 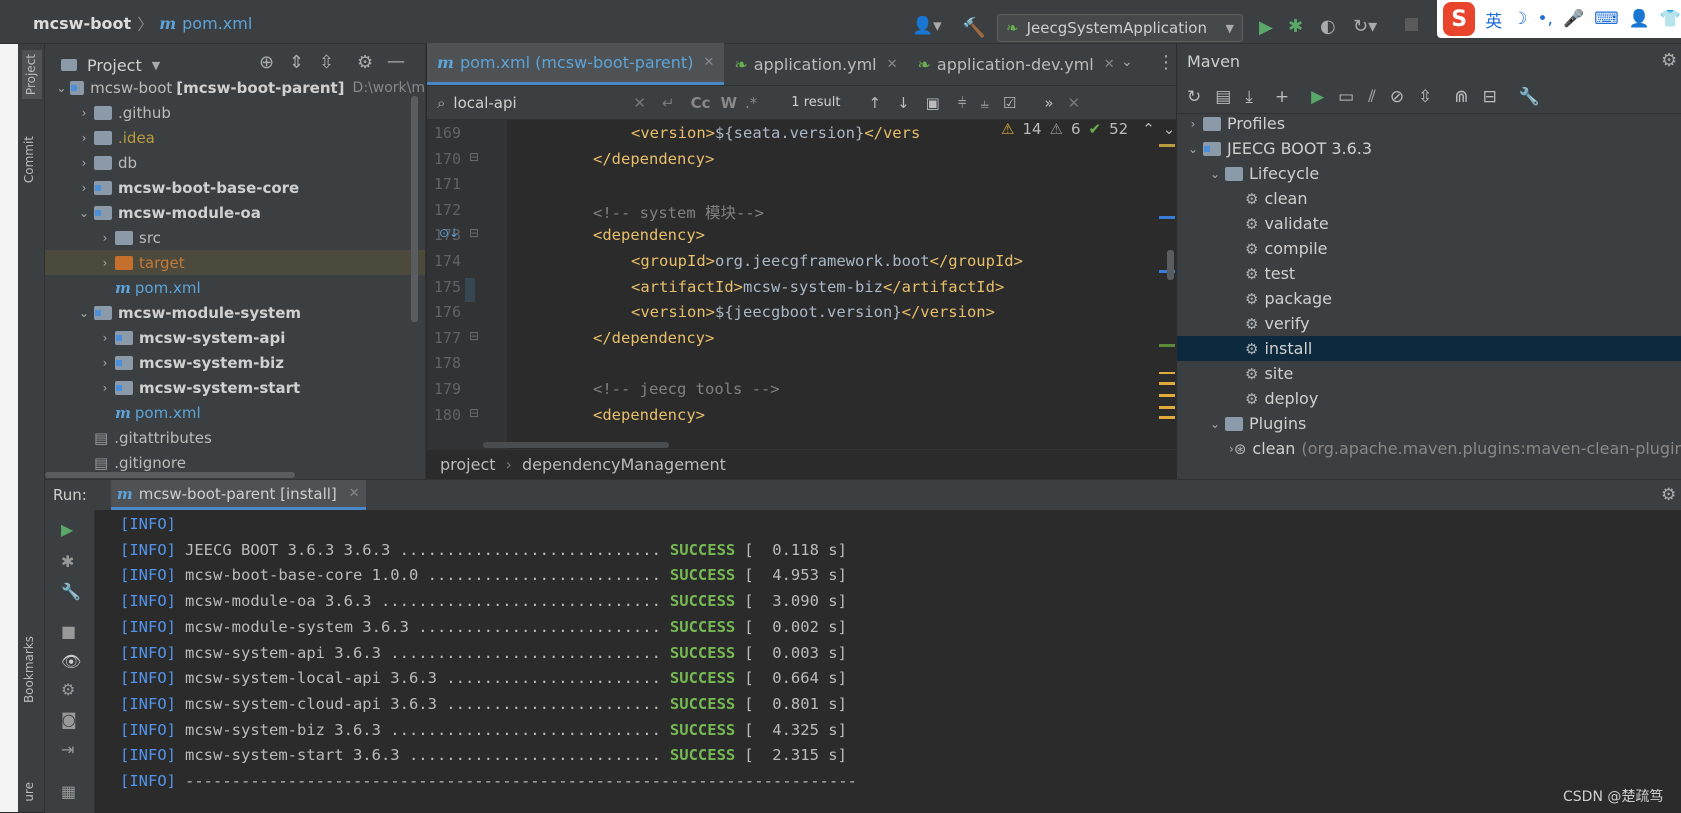 What do you see at coordinates (751, 103) in the screenshot?
I see `regex-button: .*` at bounding box center [751, 103].